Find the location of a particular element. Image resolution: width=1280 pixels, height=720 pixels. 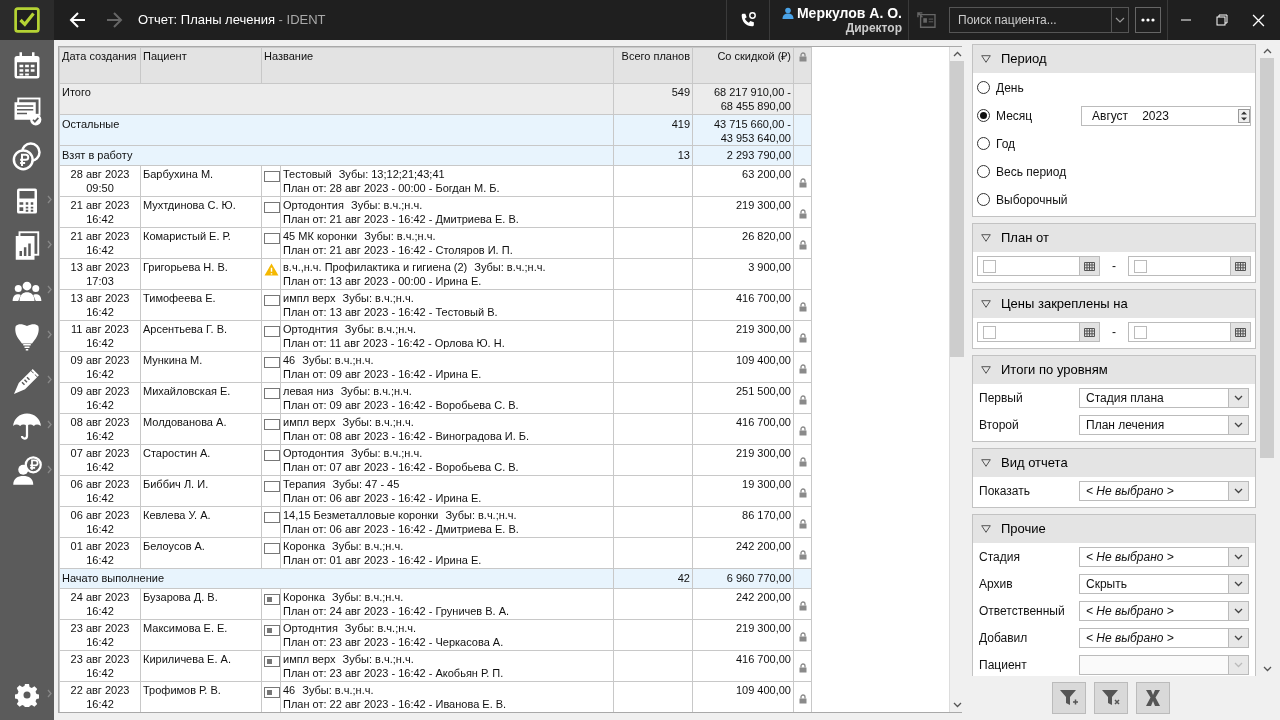

patient-name: Михайловская Е. is located at coordinates (201, 398).